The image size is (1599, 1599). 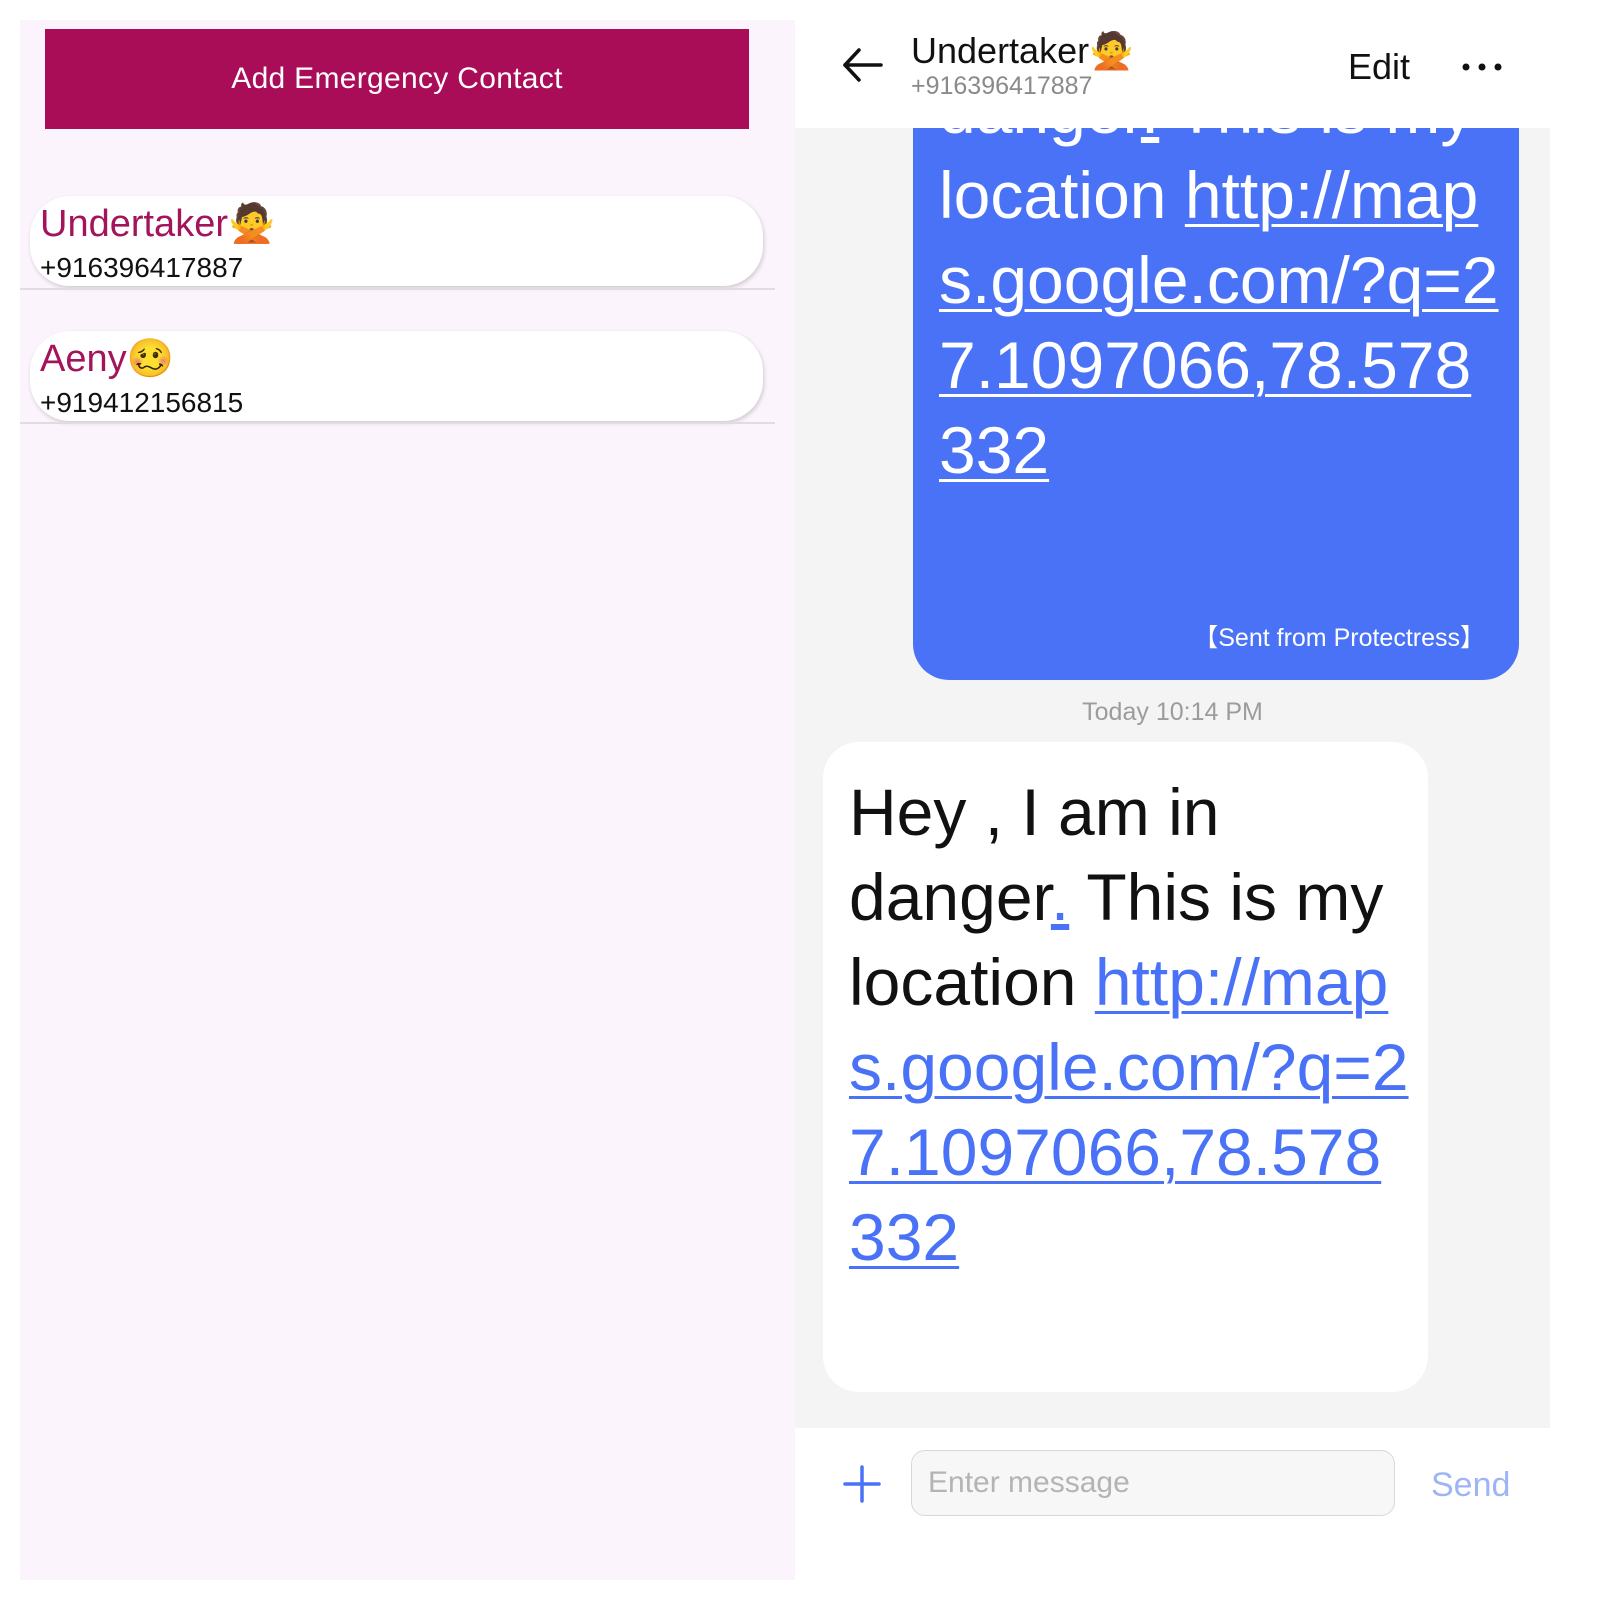 I want to click on sent-signature: 【Sent from Protectress】, so click(x=1339, y=638).